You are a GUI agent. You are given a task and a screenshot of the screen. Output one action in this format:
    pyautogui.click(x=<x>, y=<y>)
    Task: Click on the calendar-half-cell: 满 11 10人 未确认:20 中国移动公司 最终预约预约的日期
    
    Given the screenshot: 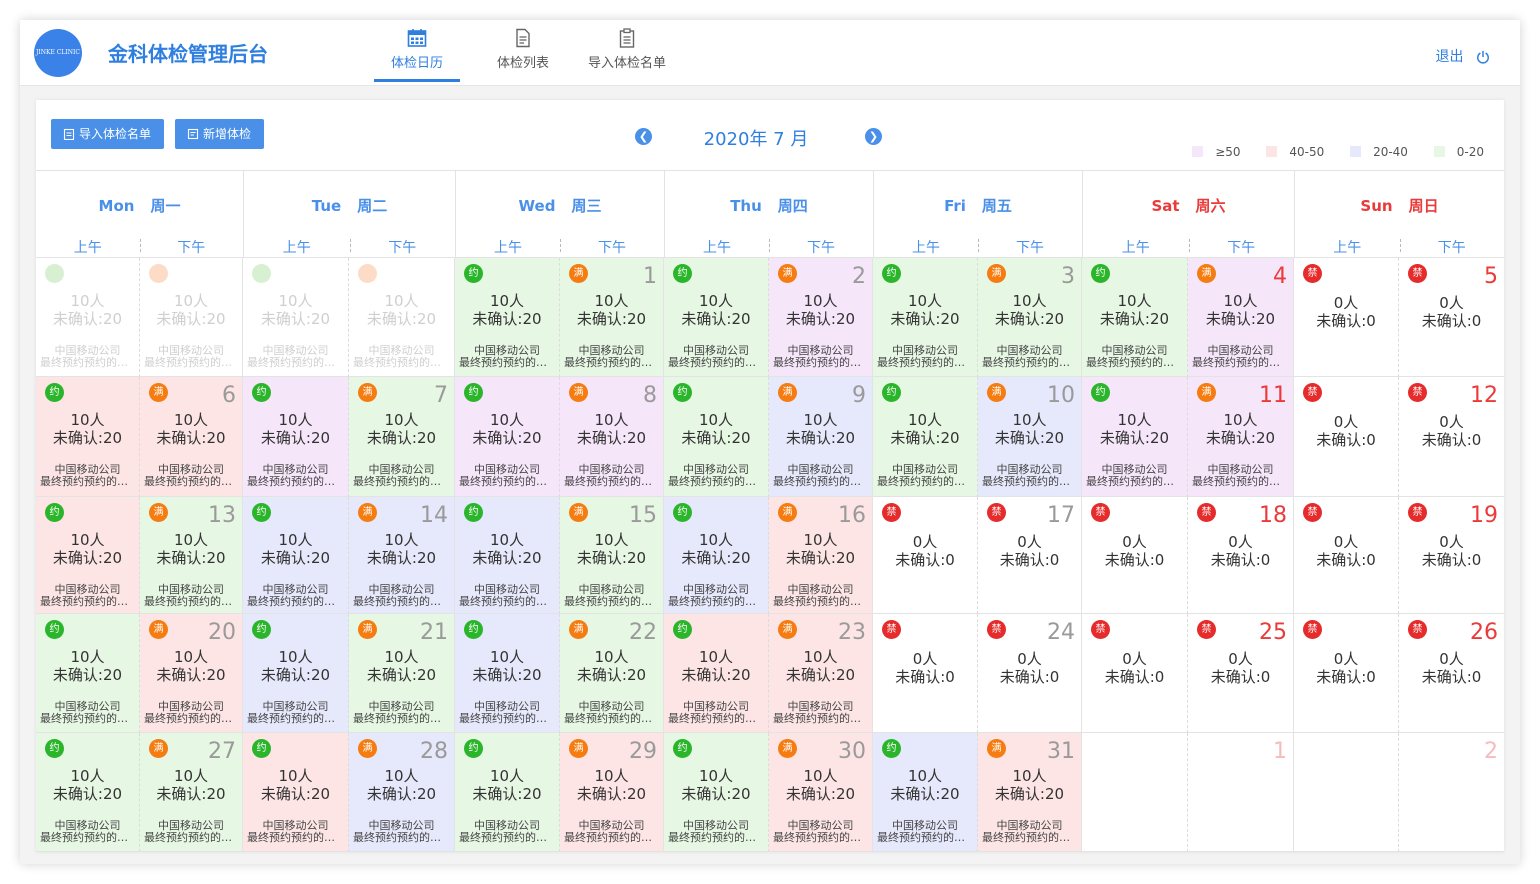 What is the action you would take?
    pyautogui.click(x=1241, y=437)
    